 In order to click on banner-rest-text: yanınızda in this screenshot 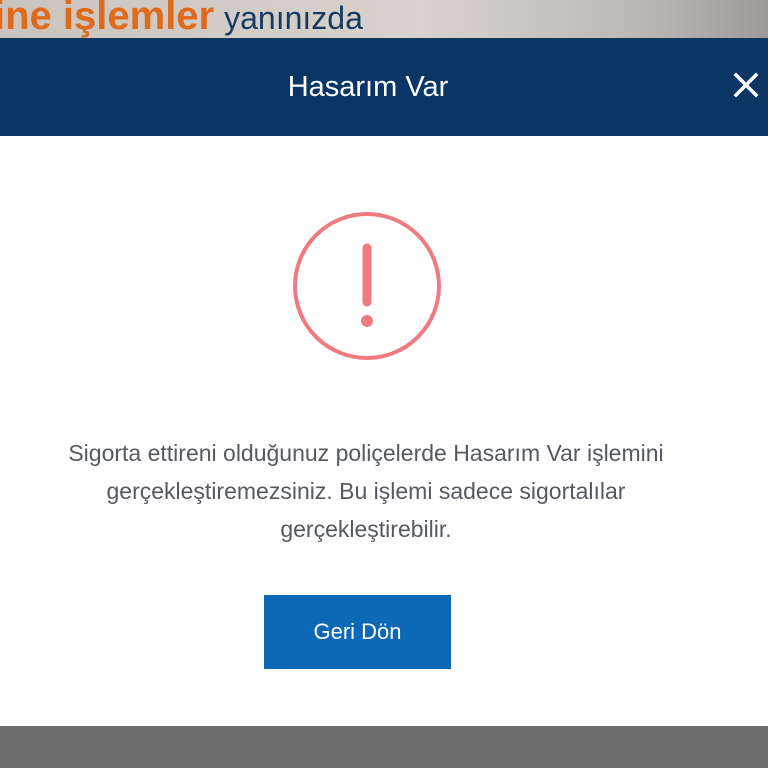, I will do `click(293, 18)`.